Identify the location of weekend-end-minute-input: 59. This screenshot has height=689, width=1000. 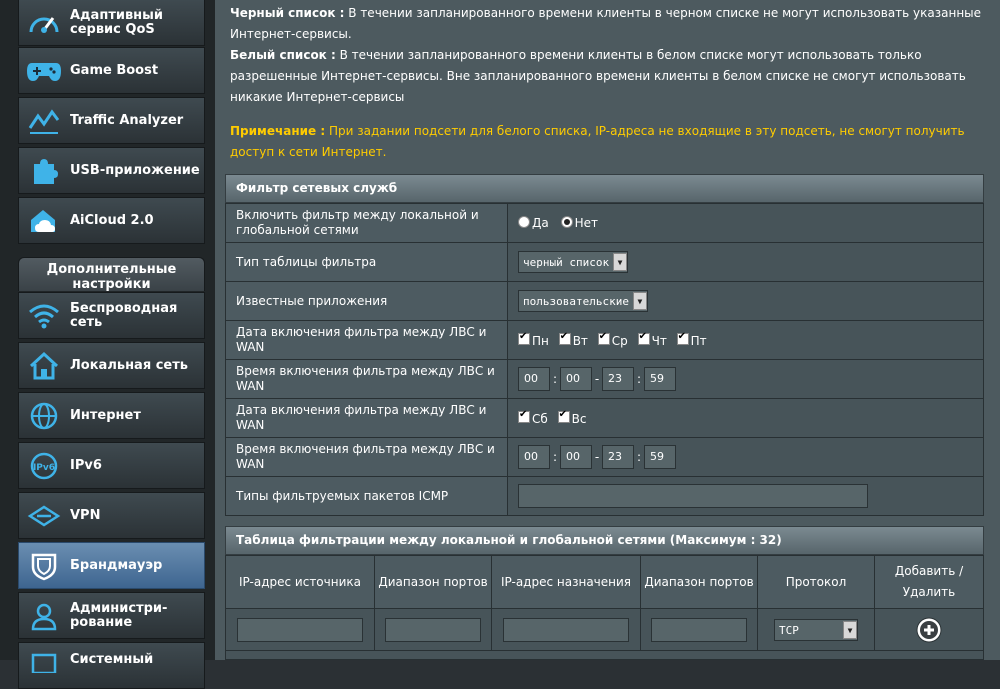
(660, 457).